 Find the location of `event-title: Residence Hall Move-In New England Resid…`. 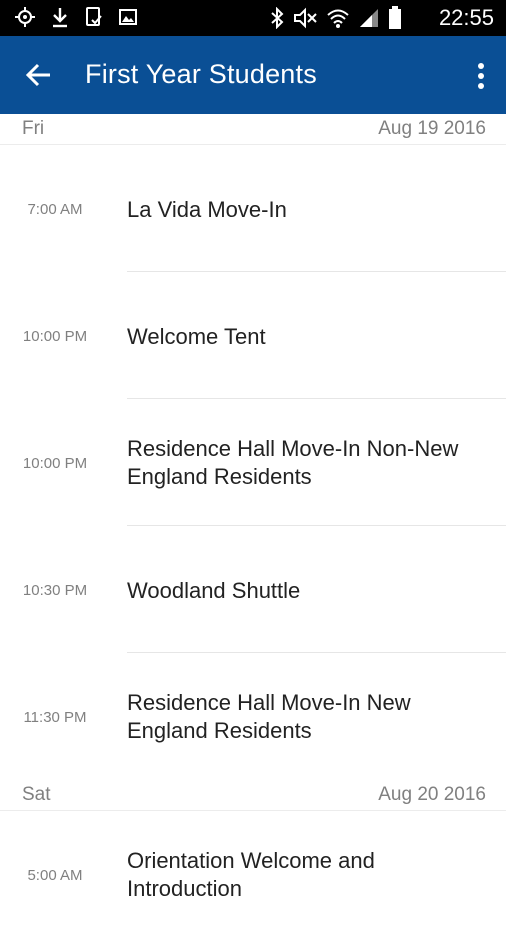

event-title: Residence Hall Move-In New England Resid… is located at coordinates (269, 716).